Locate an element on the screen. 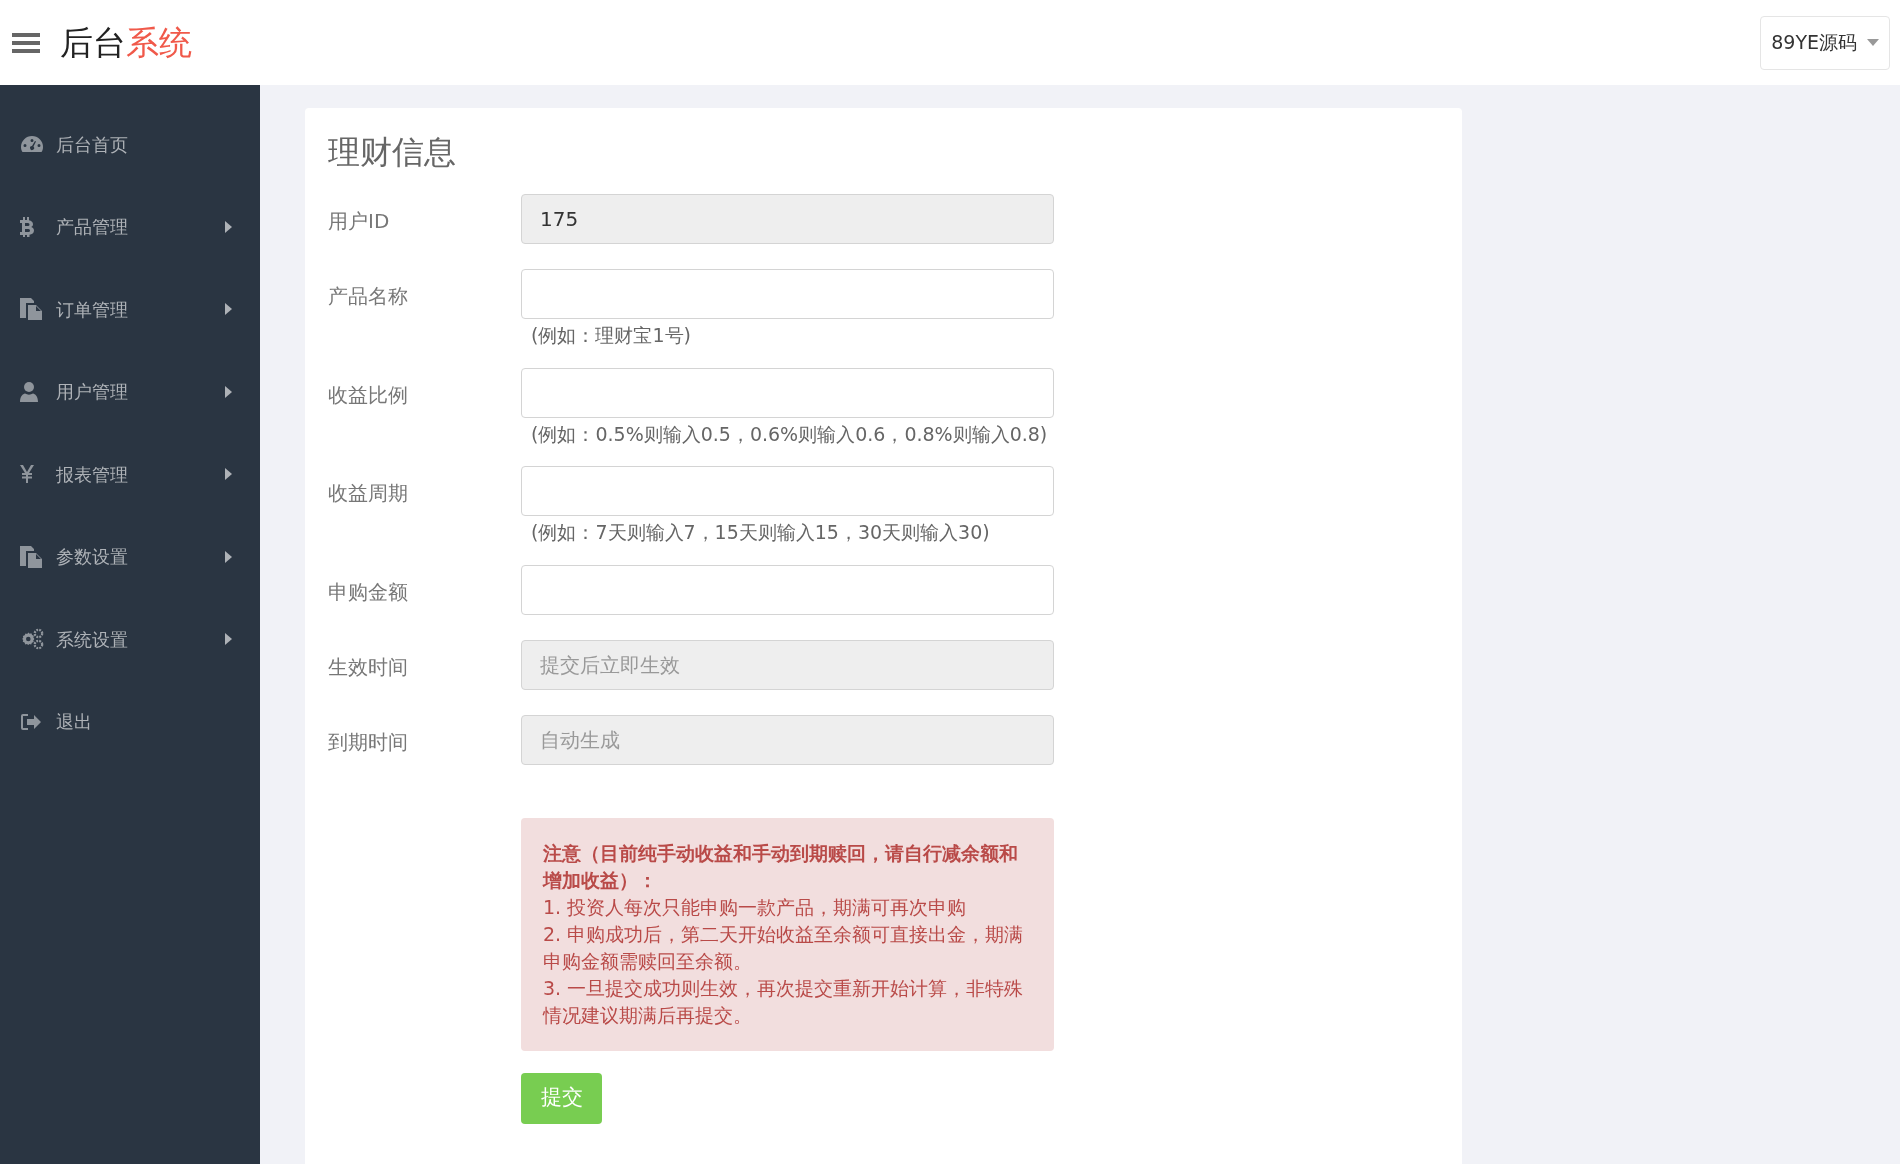 The image size is (1900, 1164). bitcoin-icon is located at coordinates (27, 226).